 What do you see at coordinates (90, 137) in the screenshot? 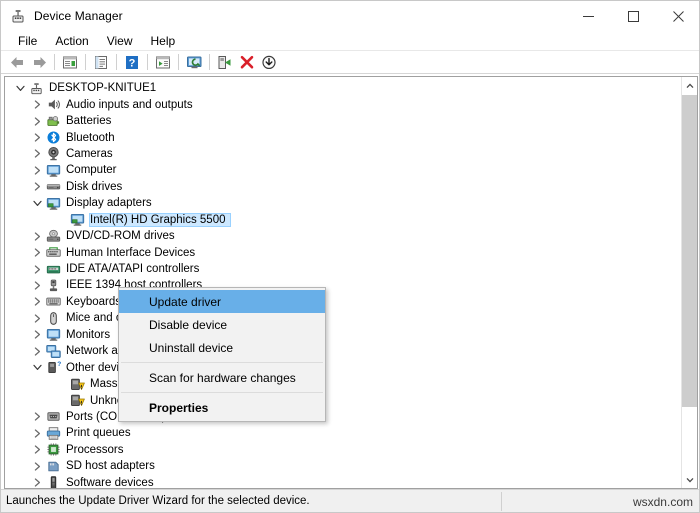
I see `tree-item-label: Bluetooth` at bounding box center [90, 137].